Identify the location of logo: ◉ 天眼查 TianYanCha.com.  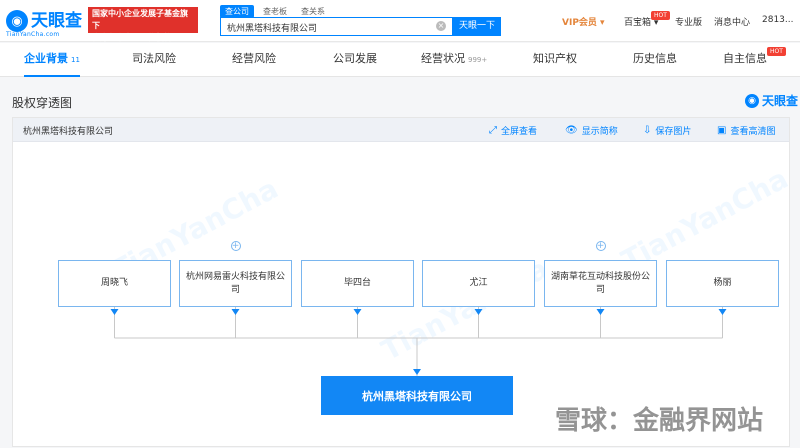
(44, 22).